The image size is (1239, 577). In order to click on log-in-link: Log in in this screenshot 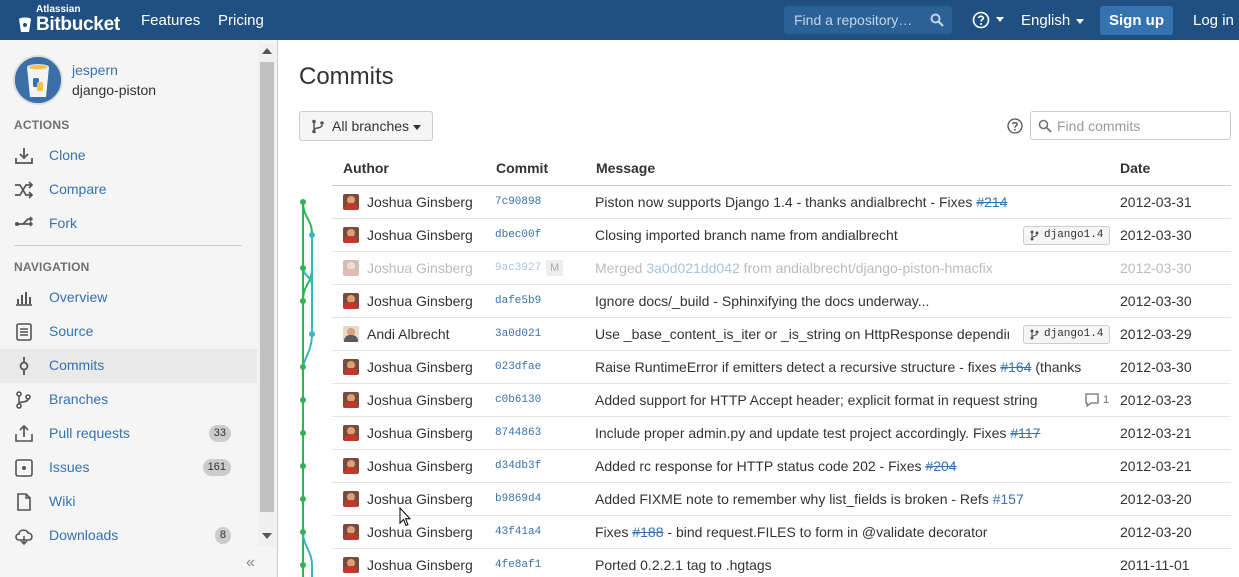, I will do `click(1213, 20)`.